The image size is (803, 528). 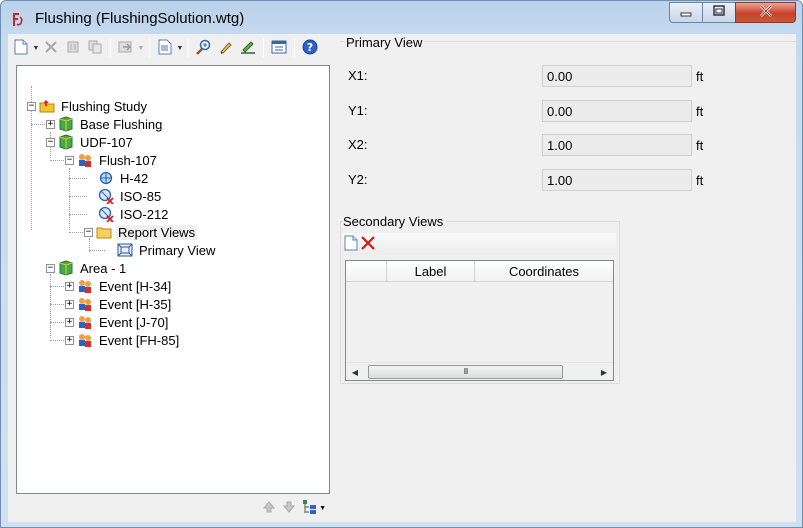 I want to click on new-dropdown-button: ▼, so click(x=36, y=48).